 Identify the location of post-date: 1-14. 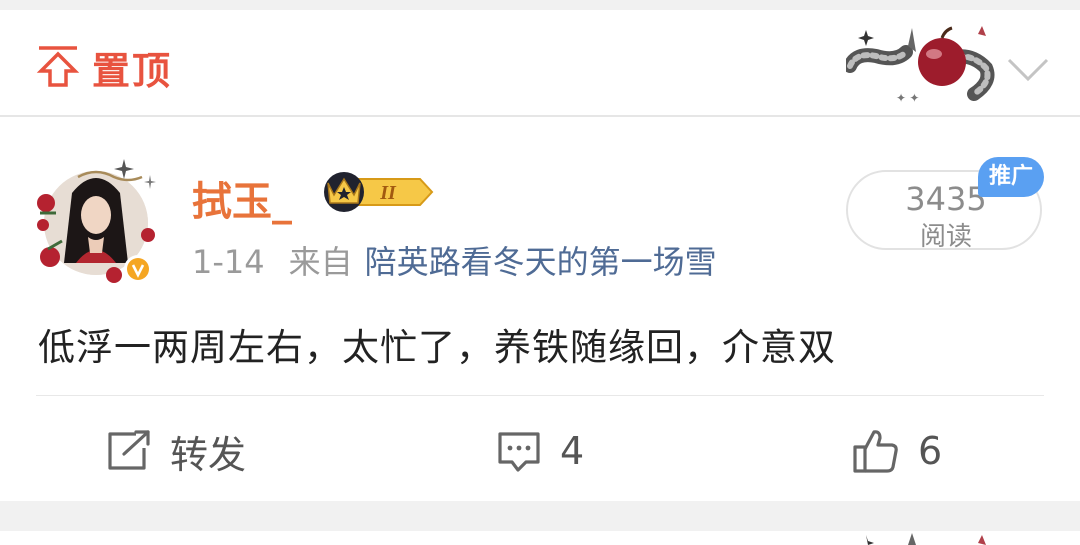
(228, 262).